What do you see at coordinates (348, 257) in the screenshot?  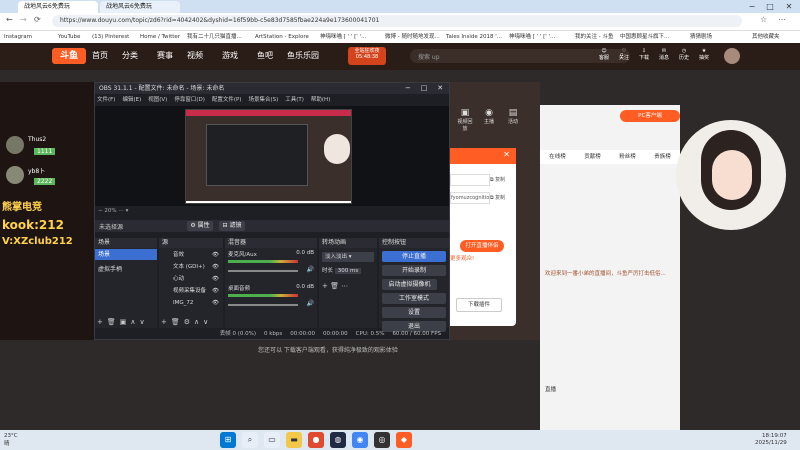 I see `transition-select: 淡入淡出 ▾` at bounding box center [348, 257].